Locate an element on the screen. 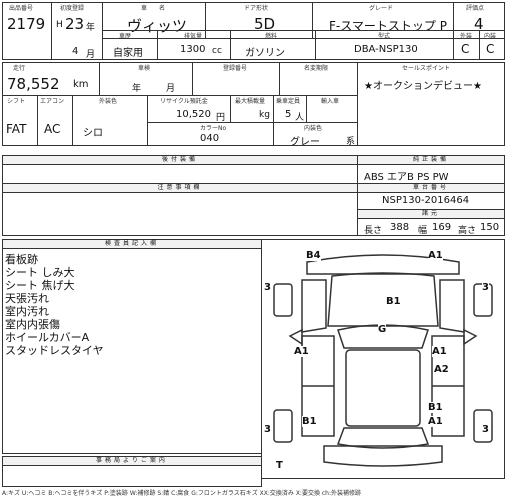 This screenshot has height=497, width=507. displacement-unit: cc is located at coordinates (217, 51).